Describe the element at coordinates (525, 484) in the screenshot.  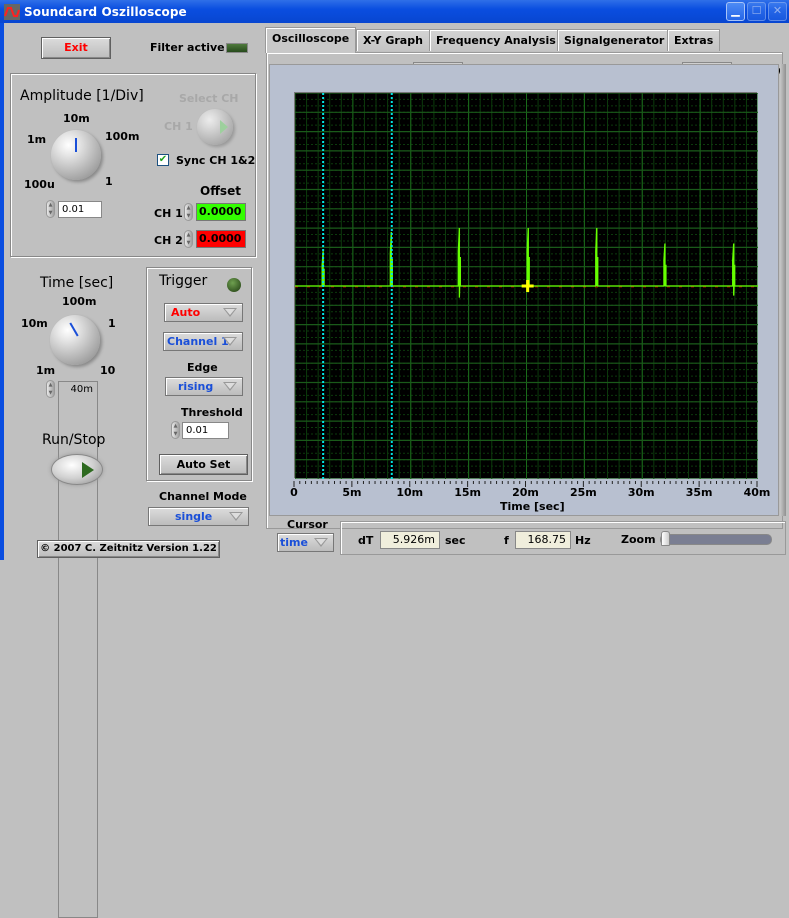
I see `x-axis` at that location.